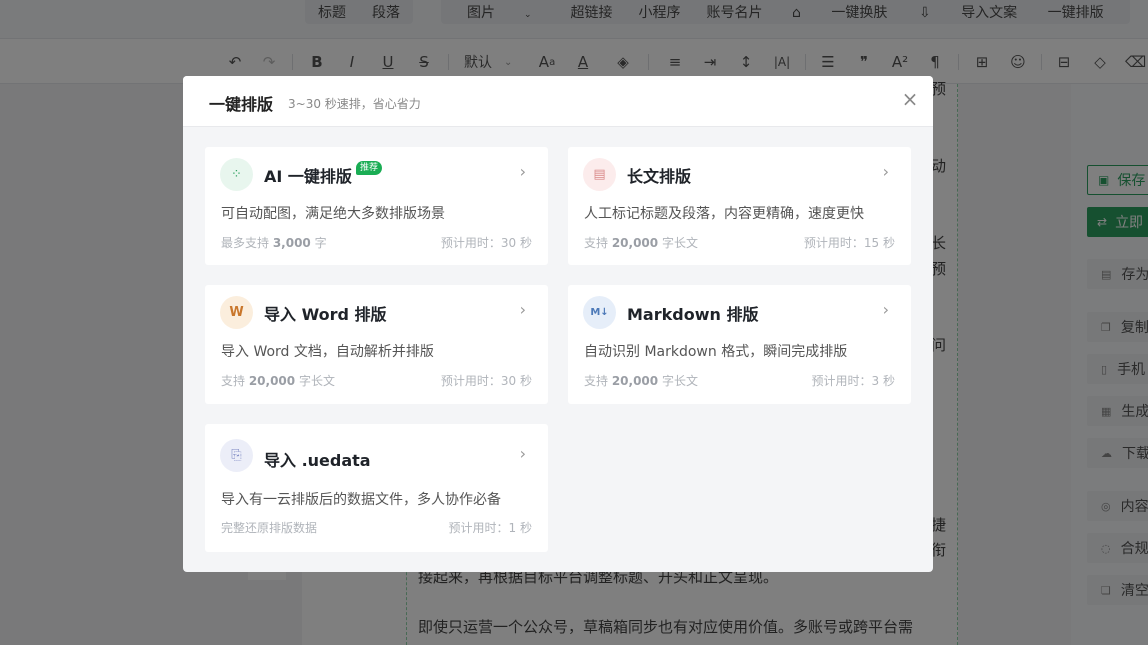 The height and width of the screenshot is (645, 1148). Describe the element at coordinates (236, 455) in the screenshot. I see `data-file-icon: ⎘` at that location.